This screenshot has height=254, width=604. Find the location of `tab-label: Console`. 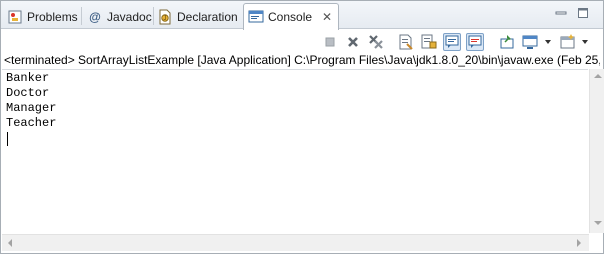

tab-label: Console is located at coordinates (290, 17).